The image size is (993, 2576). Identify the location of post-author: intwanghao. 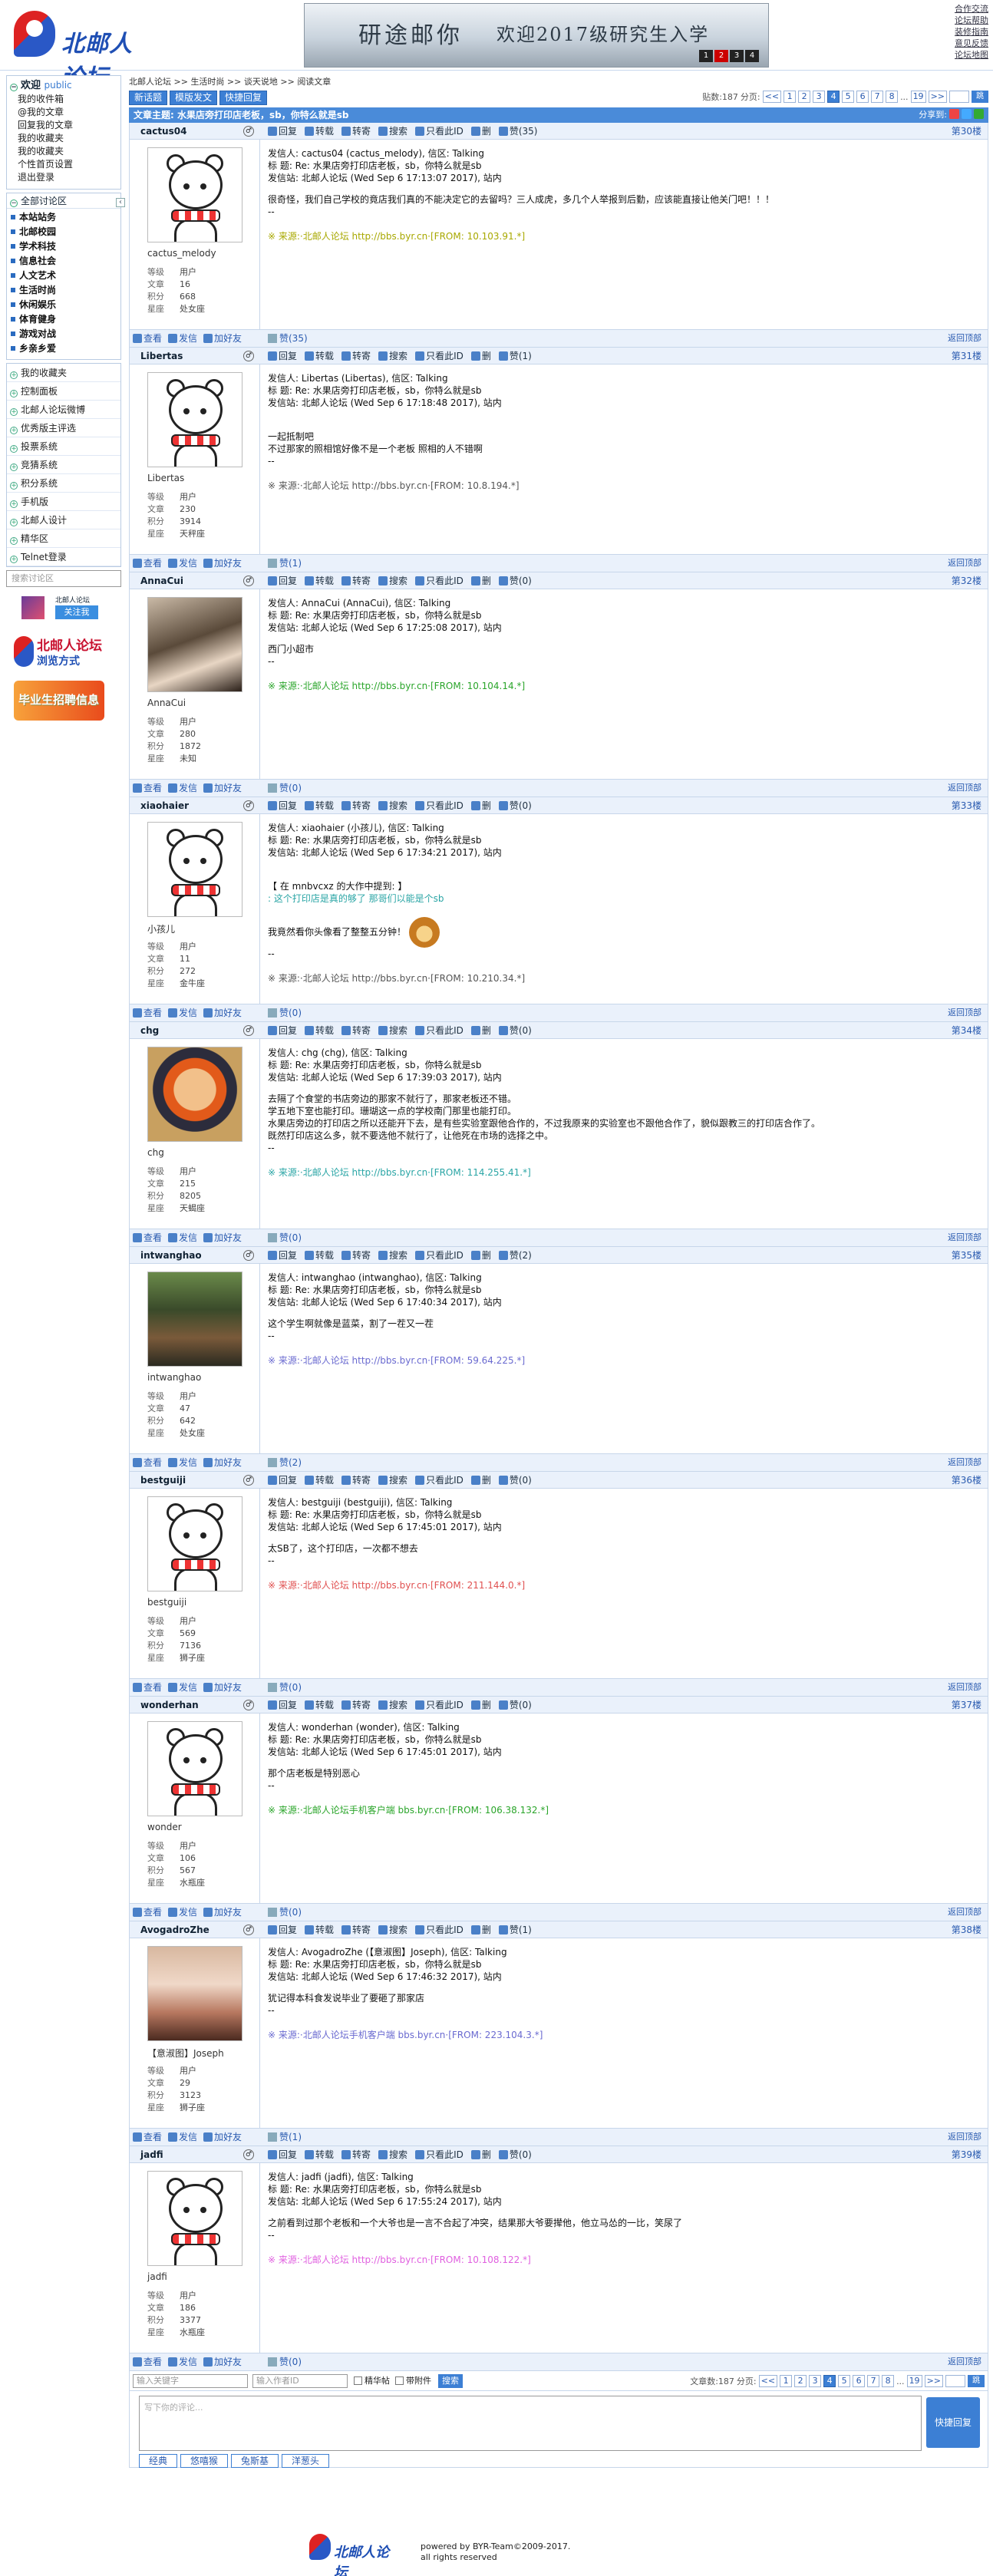
(171, 1255).